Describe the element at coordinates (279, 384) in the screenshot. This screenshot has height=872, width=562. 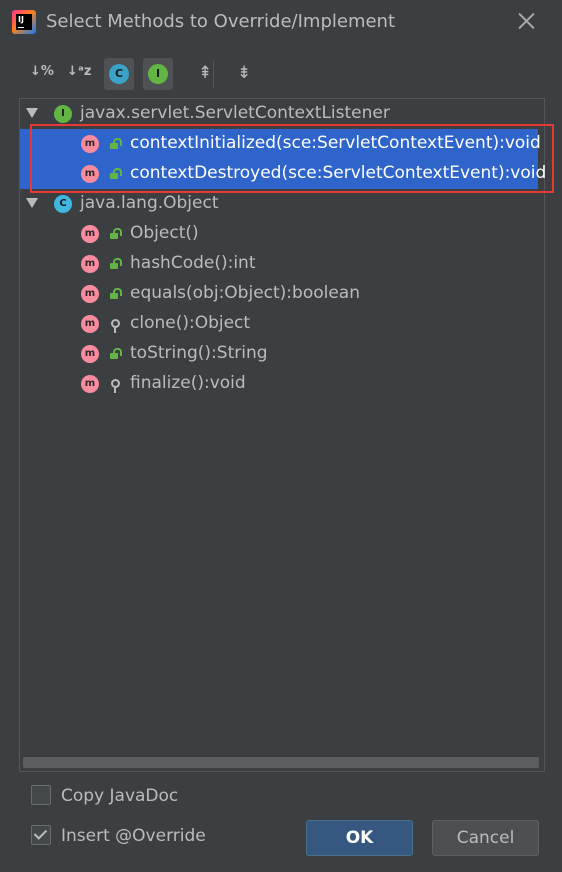
I see `method-row: m finalize():void` at that location.